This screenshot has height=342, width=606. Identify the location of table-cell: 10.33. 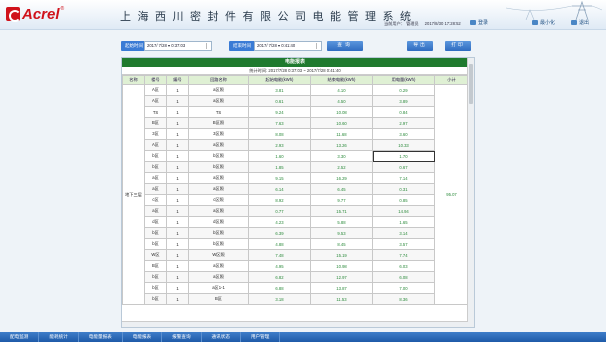
(403, 145).